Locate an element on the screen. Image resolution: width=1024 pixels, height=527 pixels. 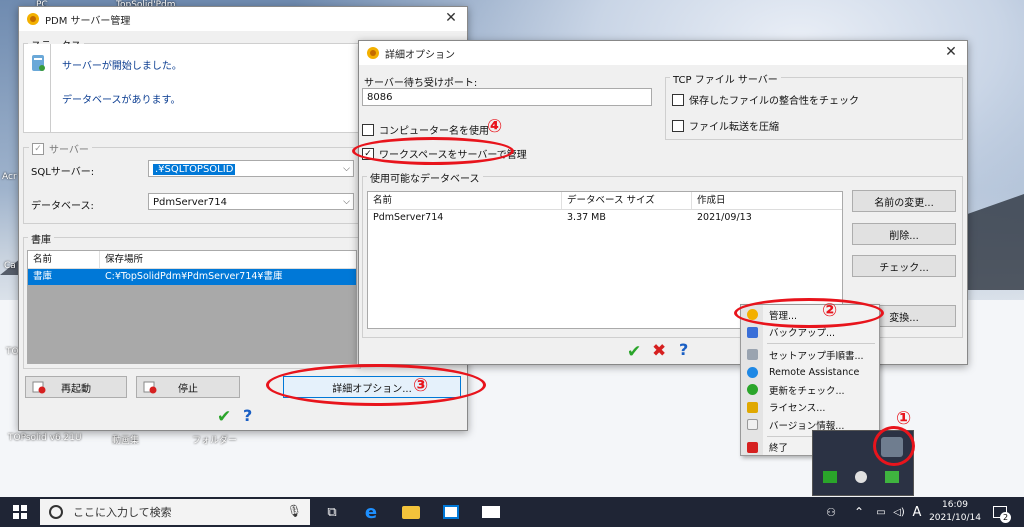
desktop-icon-label: 動画集 is located at coordinates (125, 439).